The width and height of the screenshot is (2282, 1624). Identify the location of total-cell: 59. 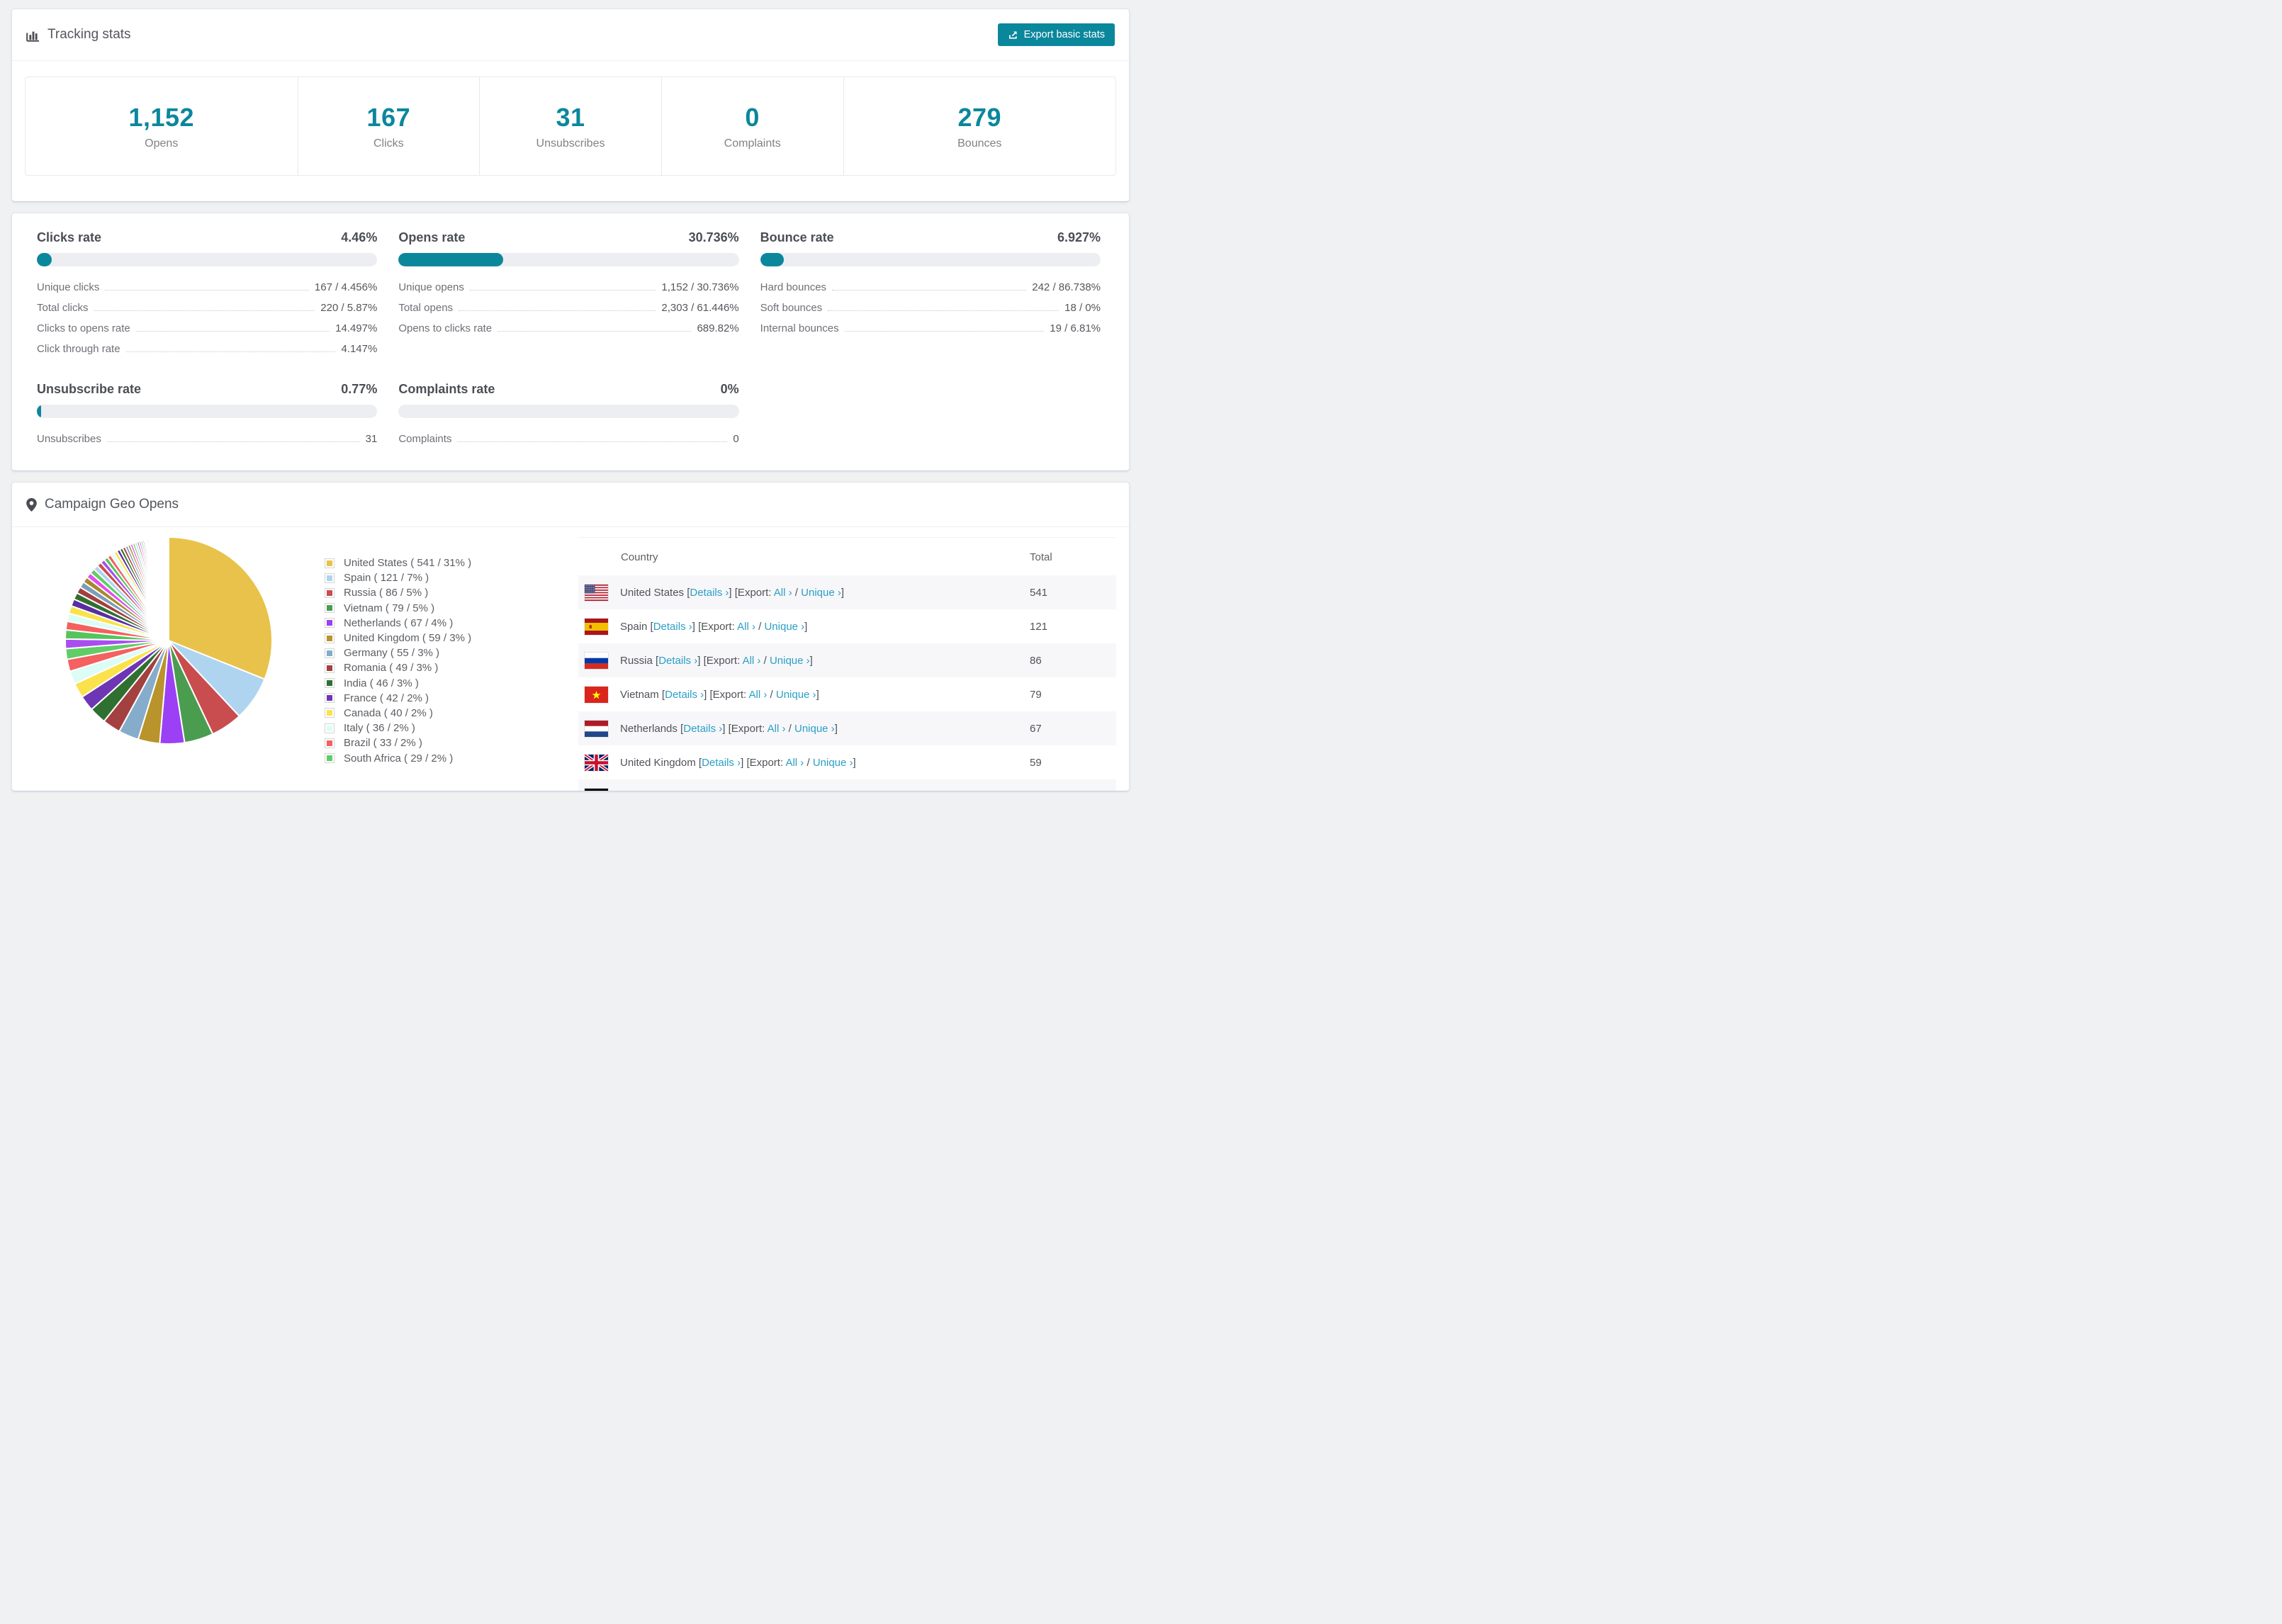
(1036, 763).